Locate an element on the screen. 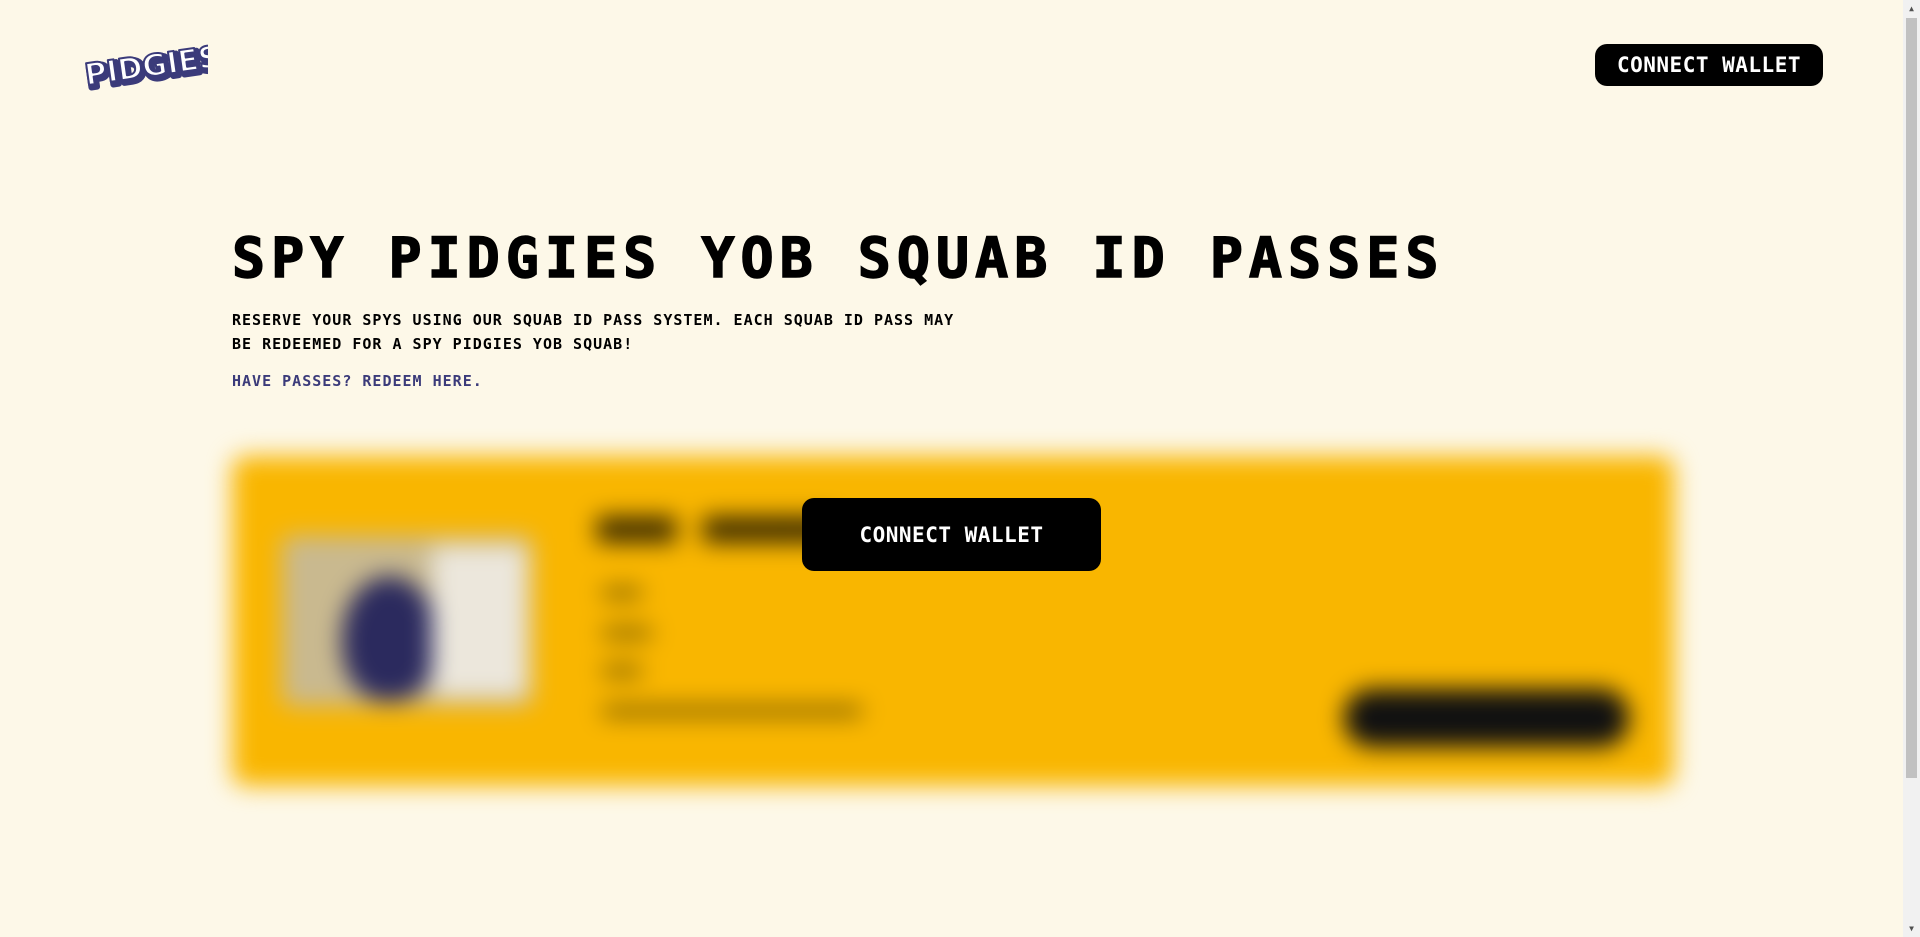 This screenshot has width=1920, height=937. scrollbar-thumb is located at coordinates (1911, 398).